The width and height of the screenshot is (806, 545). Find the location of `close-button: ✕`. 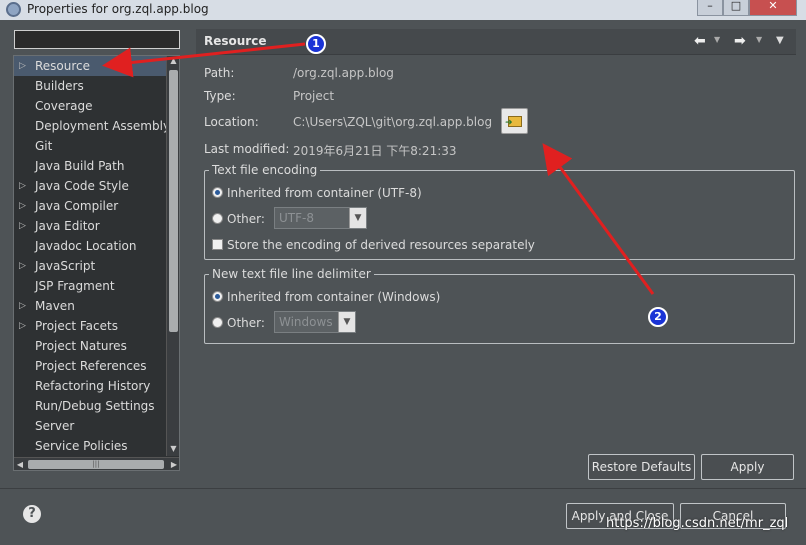

close-button: ✕ is located at coordinates (773, 8).